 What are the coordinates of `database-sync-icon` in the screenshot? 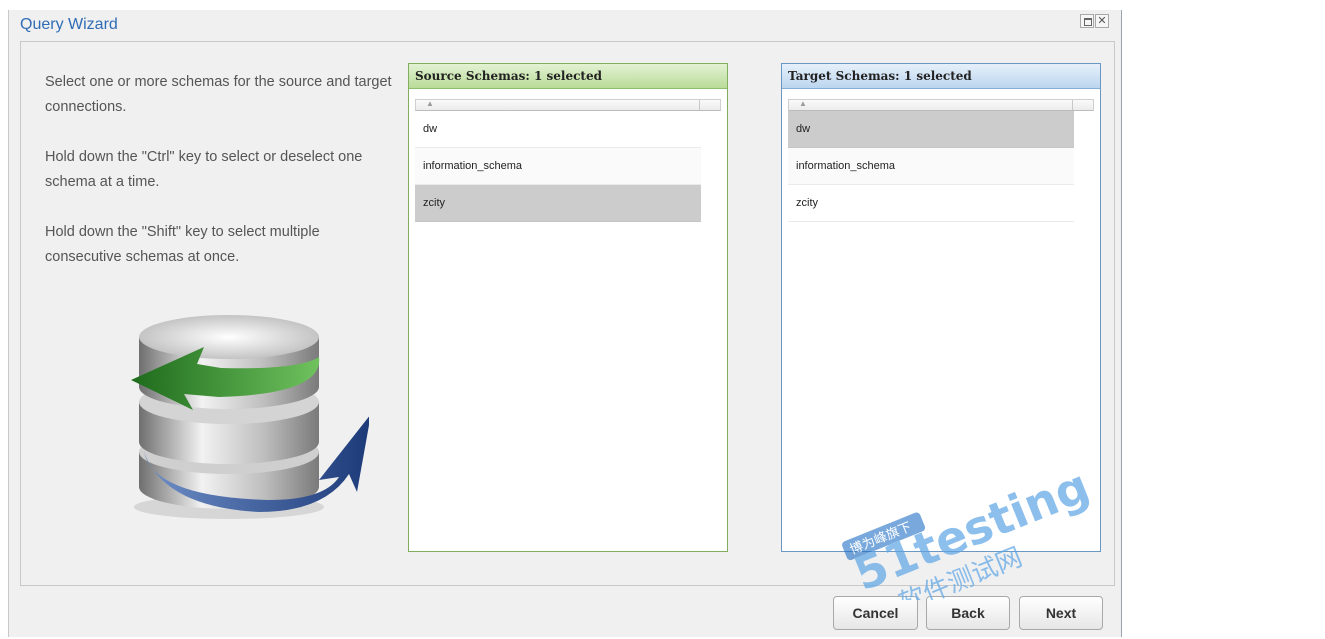 It's located at (250, 417).